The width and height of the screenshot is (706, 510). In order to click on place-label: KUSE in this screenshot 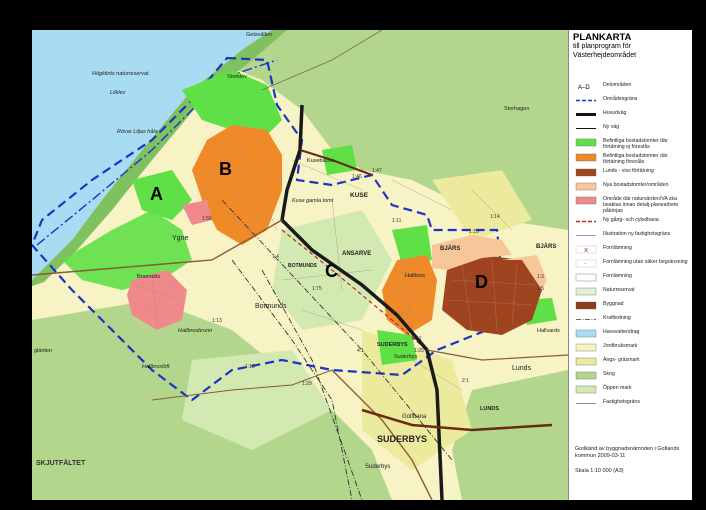, I will do `click(359, 195)`.